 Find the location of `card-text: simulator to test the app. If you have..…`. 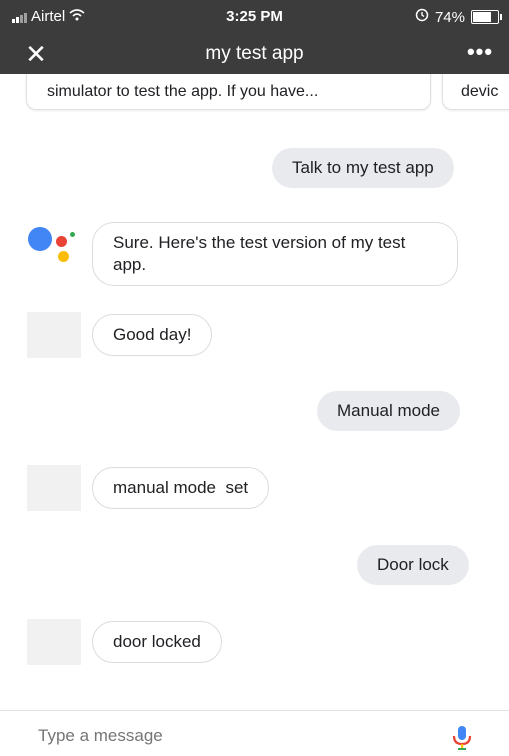

card-text: simulator to test the app. If you have..… is located at coordinates (183, 91).